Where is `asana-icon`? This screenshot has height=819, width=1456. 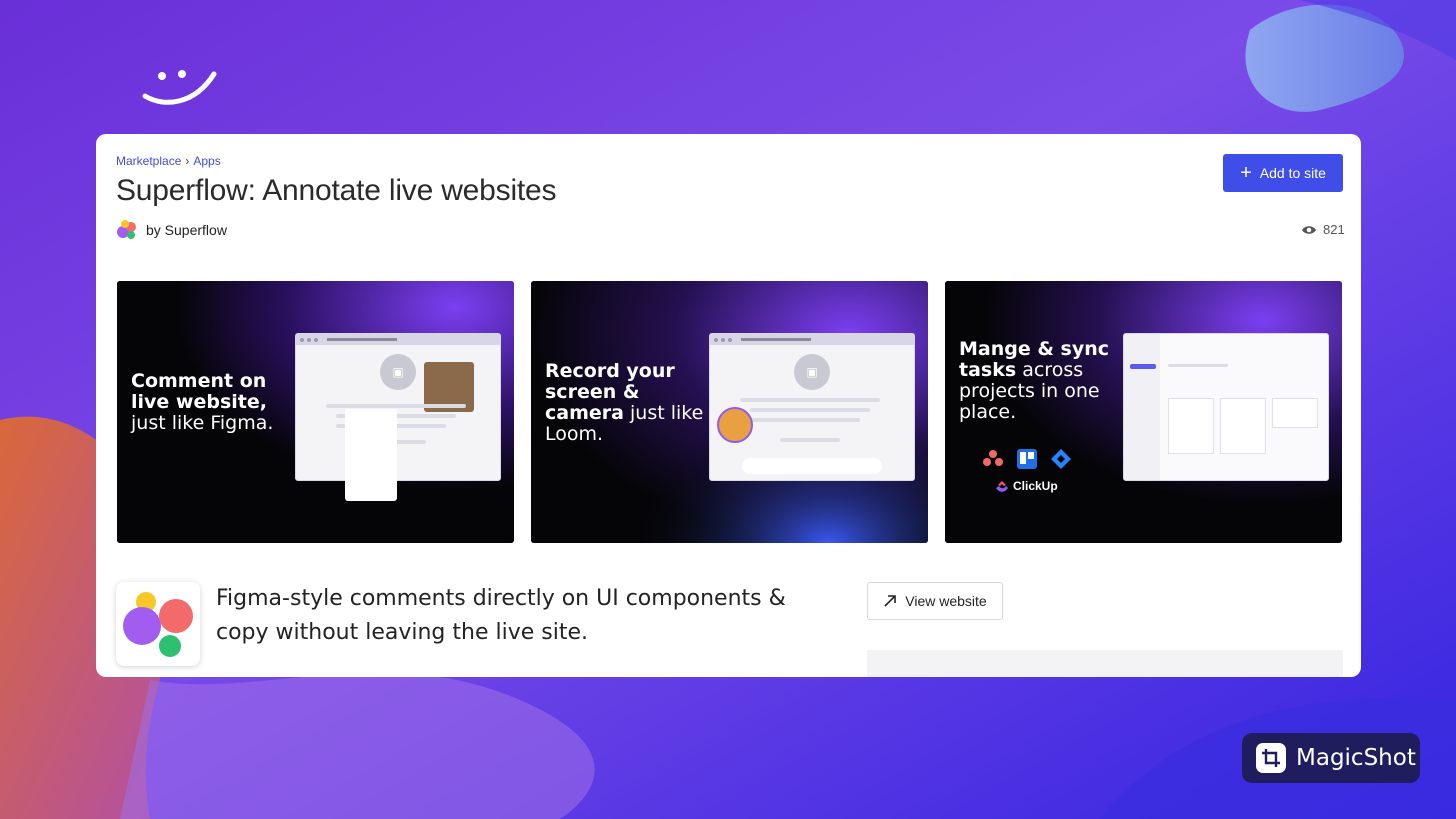 asana-icon is located at coordinates (993, 458).